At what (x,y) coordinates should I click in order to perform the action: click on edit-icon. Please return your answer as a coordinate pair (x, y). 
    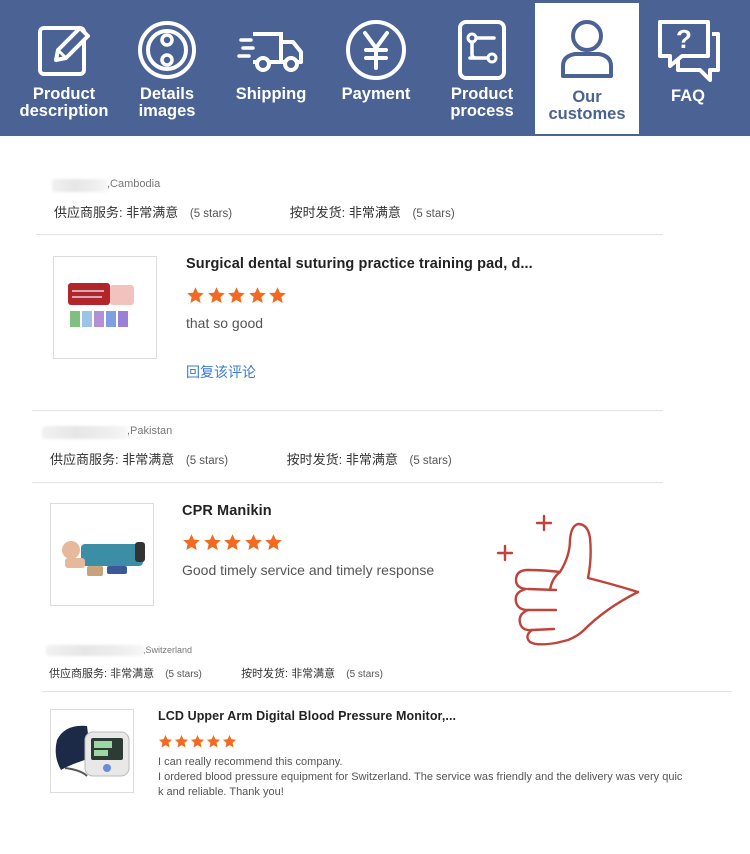
    Looking at the image, I should click on (64, 51).